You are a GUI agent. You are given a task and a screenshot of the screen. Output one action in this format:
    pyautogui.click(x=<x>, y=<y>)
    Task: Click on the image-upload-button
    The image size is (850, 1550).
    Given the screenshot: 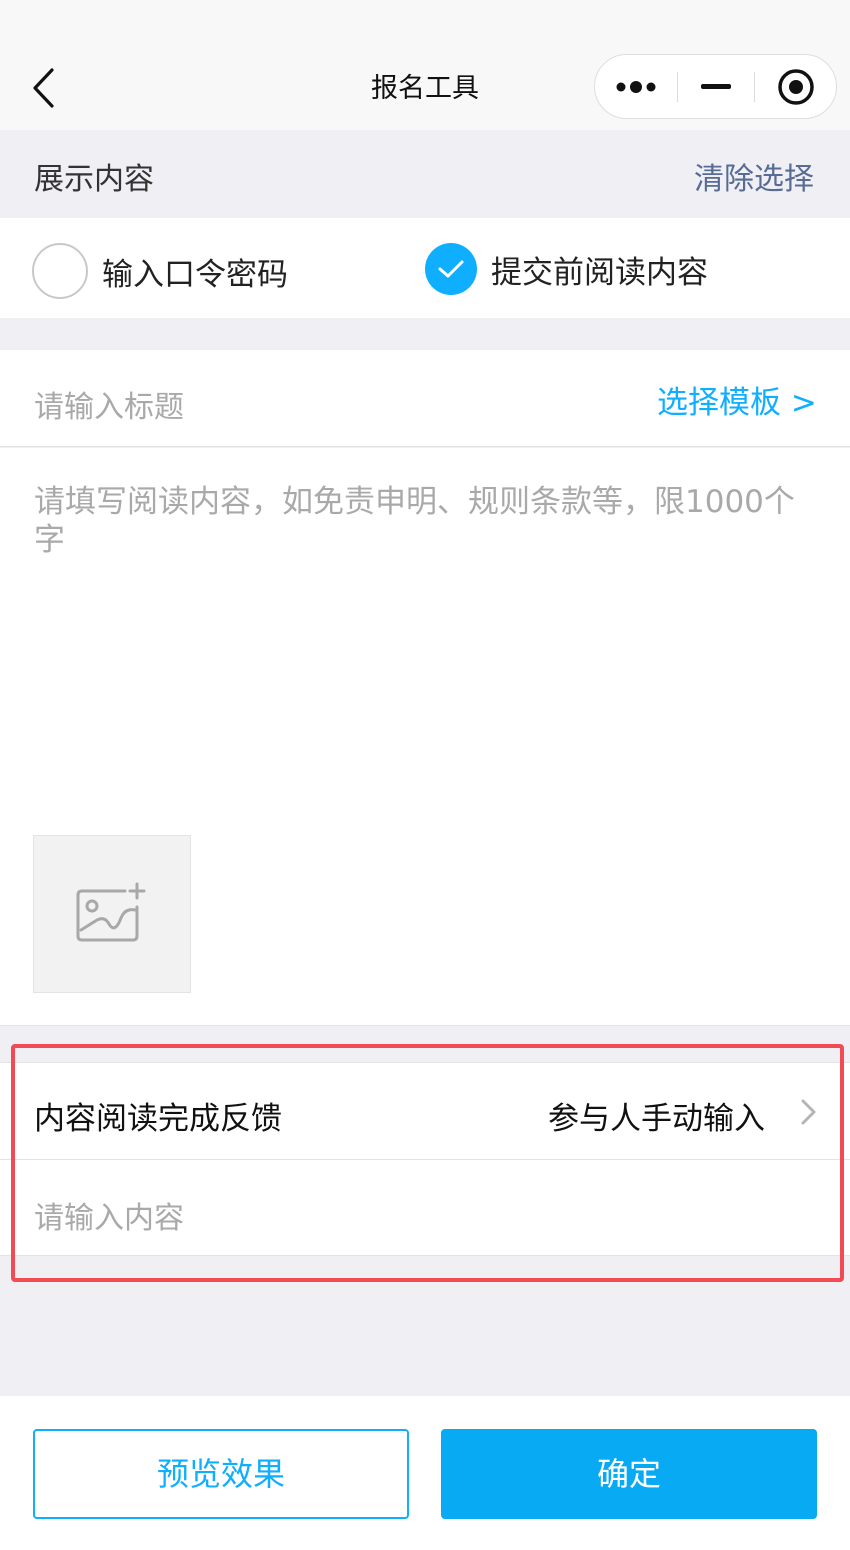 What is the action you would take?
    pyautogui.click(x=112, y=914)
    